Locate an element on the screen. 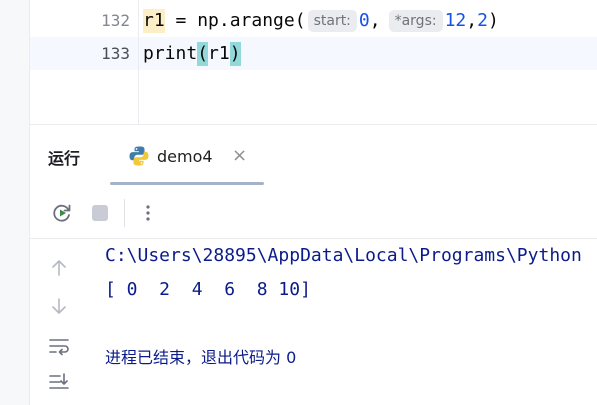  python-icon is located at coordinates (139, 156).